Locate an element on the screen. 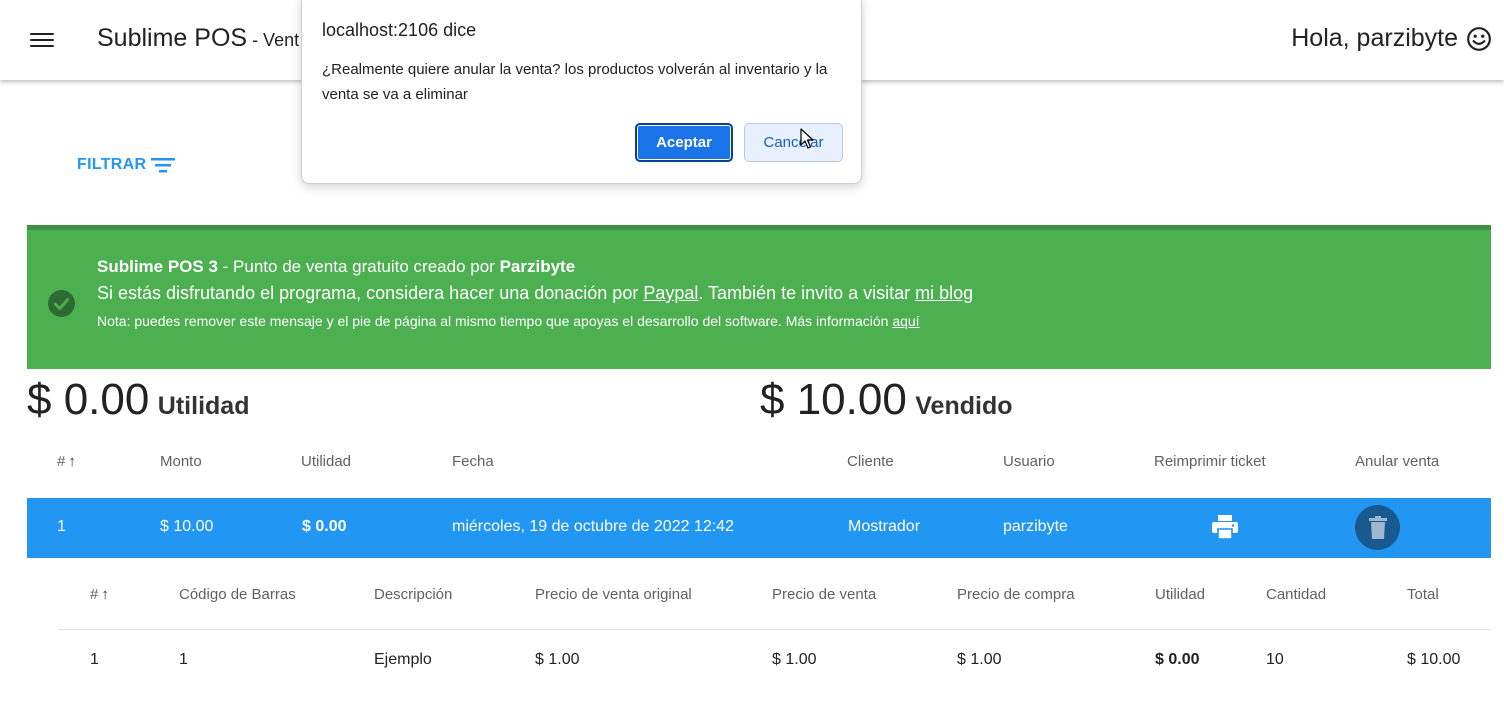  blog-link: mi blog is located at coordinates (944, 293).